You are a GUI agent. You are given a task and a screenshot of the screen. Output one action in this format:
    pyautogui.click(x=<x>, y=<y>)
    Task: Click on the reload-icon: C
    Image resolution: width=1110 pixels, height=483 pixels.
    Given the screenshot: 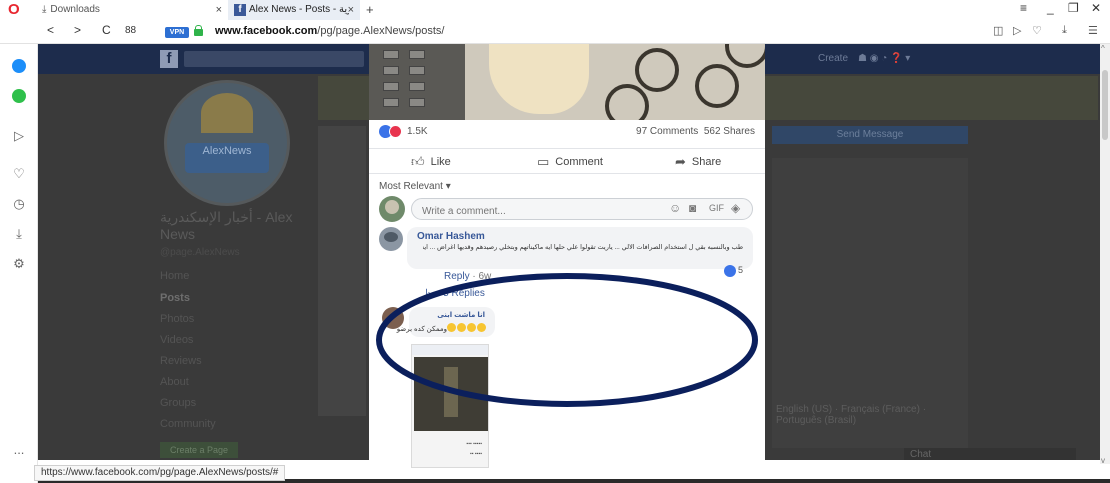 What is the action you would take?
    pyautogui.click(x=106, y=30)
    